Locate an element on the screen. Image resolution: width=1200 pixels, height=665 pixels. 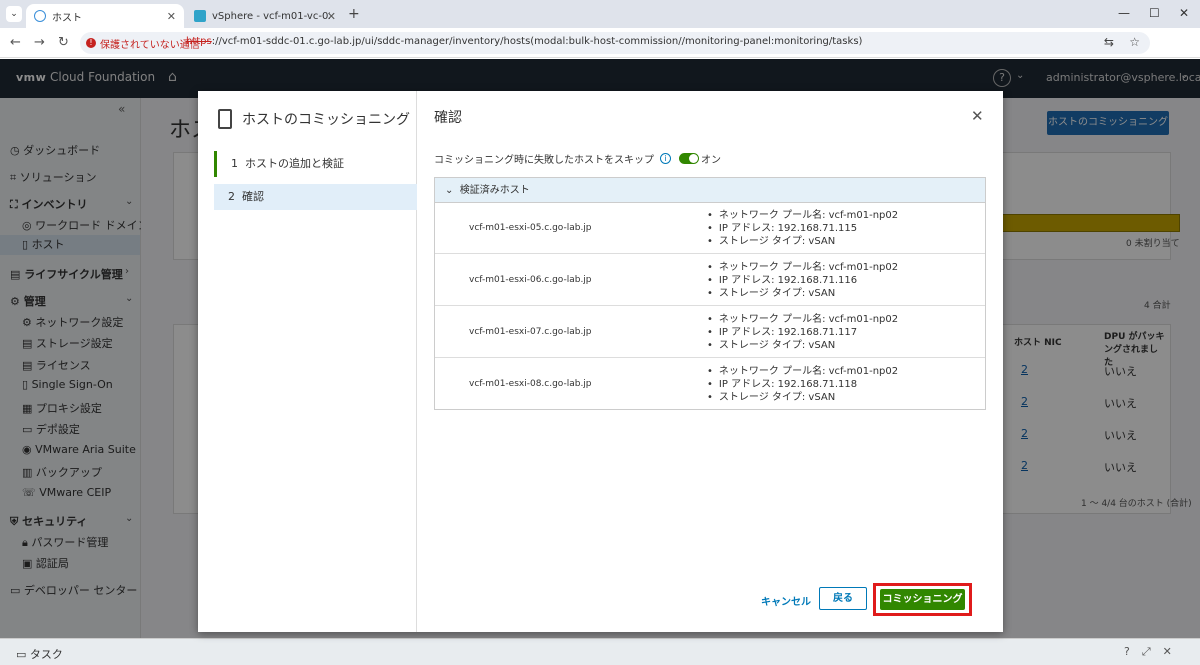
step-label: 確認 is located at coordinates (253, 196).